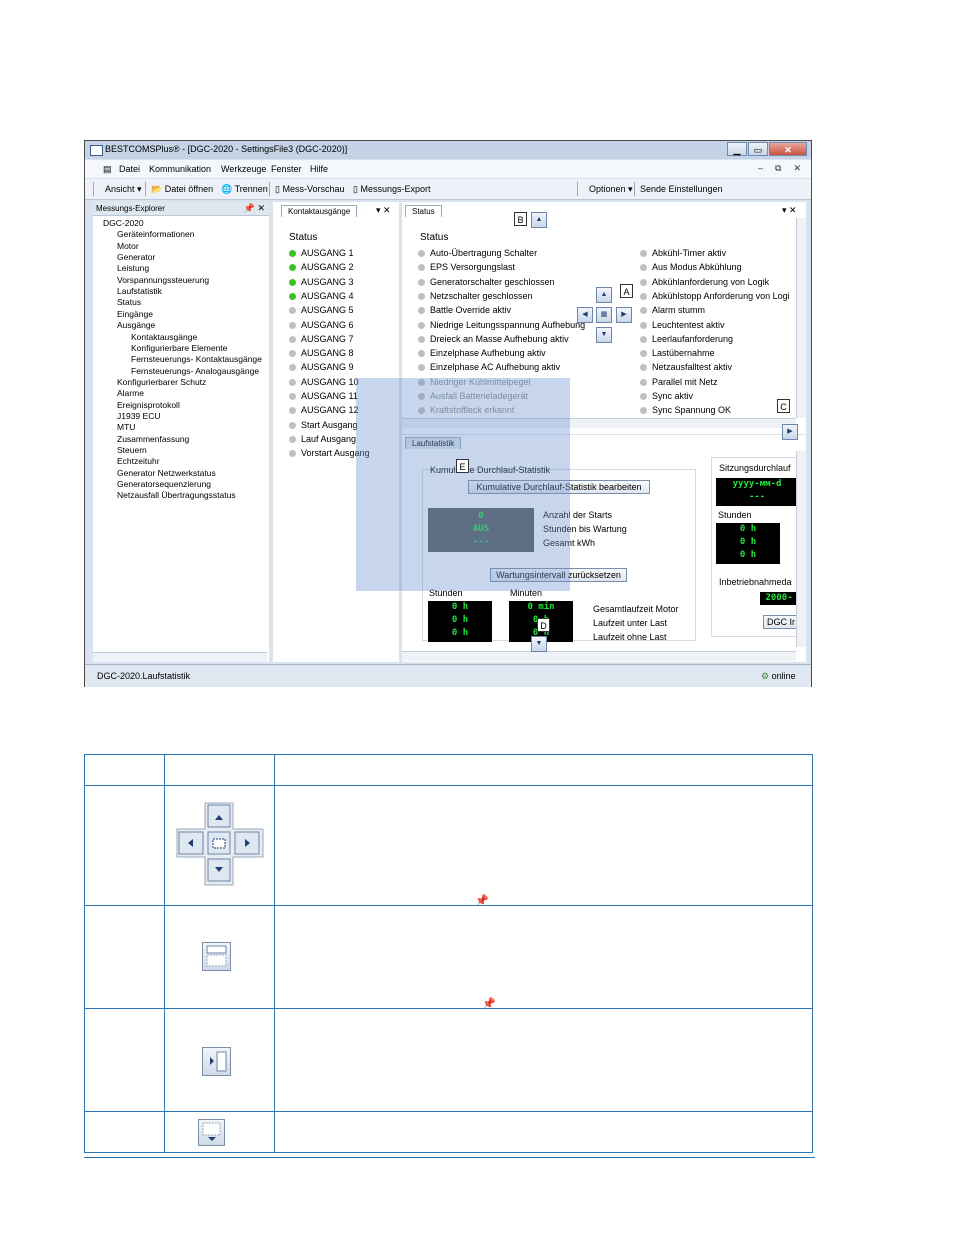 The height and width of the screenshot is (1235, 954). What do you see at coordinates (180, 657) in the screenshot?
I see `explorer-scrollbar` at bounding box center [180, 657].